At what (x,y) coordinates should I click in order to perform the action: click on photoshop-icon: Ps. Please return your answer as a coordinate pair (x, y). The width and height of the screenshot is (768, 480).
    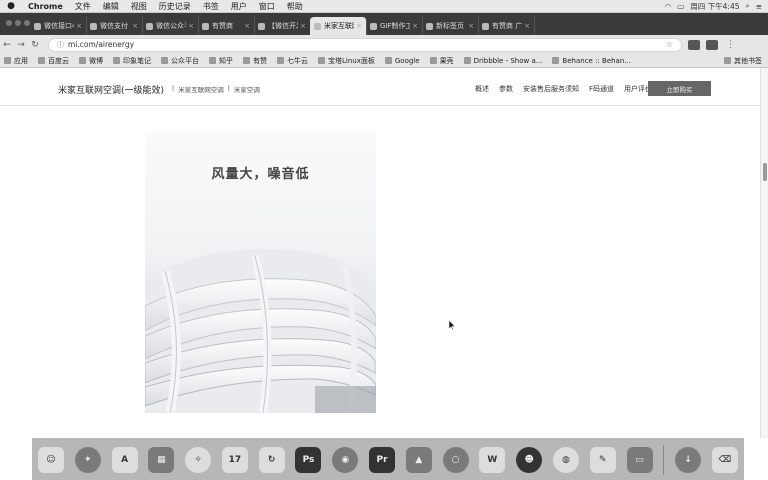
    Looking at the image, I should click on (308, 459).